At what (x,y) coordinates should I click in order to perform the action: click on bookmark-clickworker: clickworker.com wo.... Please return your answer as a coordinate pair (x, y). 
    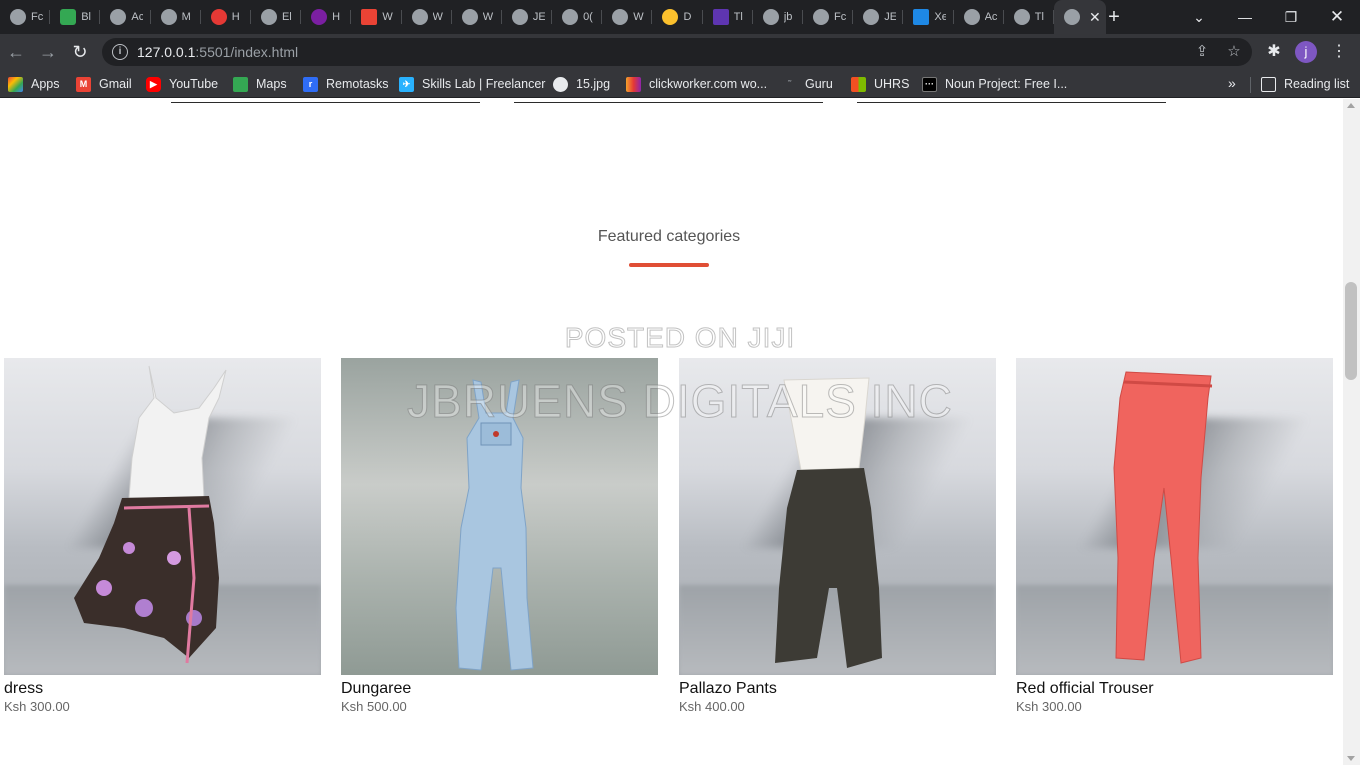
    Looking at the image, I should click on (696, 84).